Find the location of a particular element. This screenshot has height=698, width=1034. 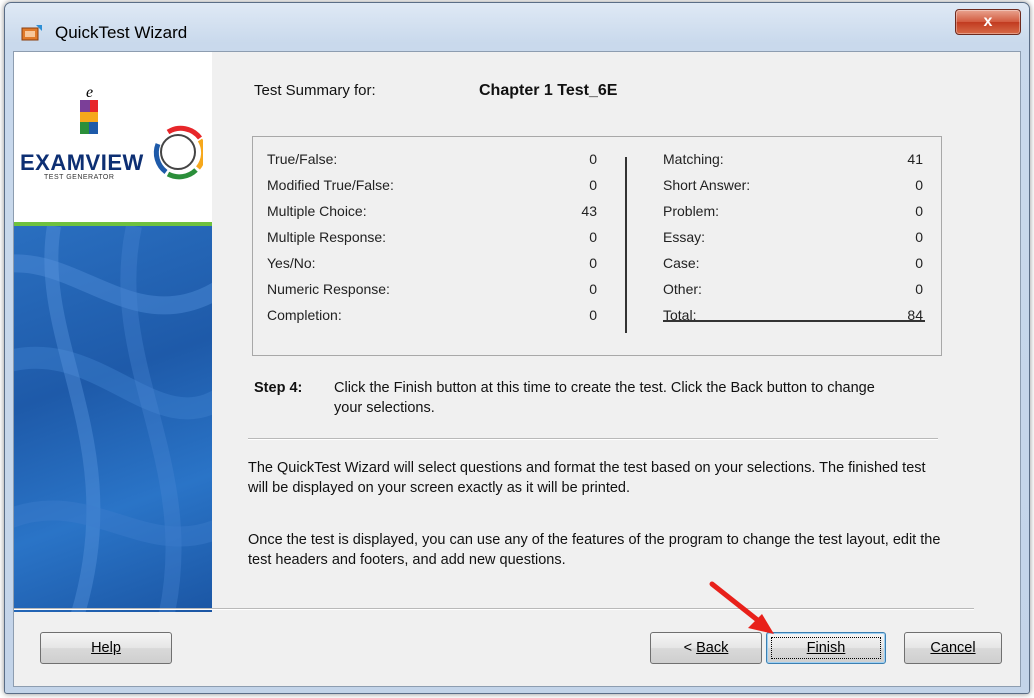

examview-brand-text: EXAMVIEW is located at coordinates (82, 162).